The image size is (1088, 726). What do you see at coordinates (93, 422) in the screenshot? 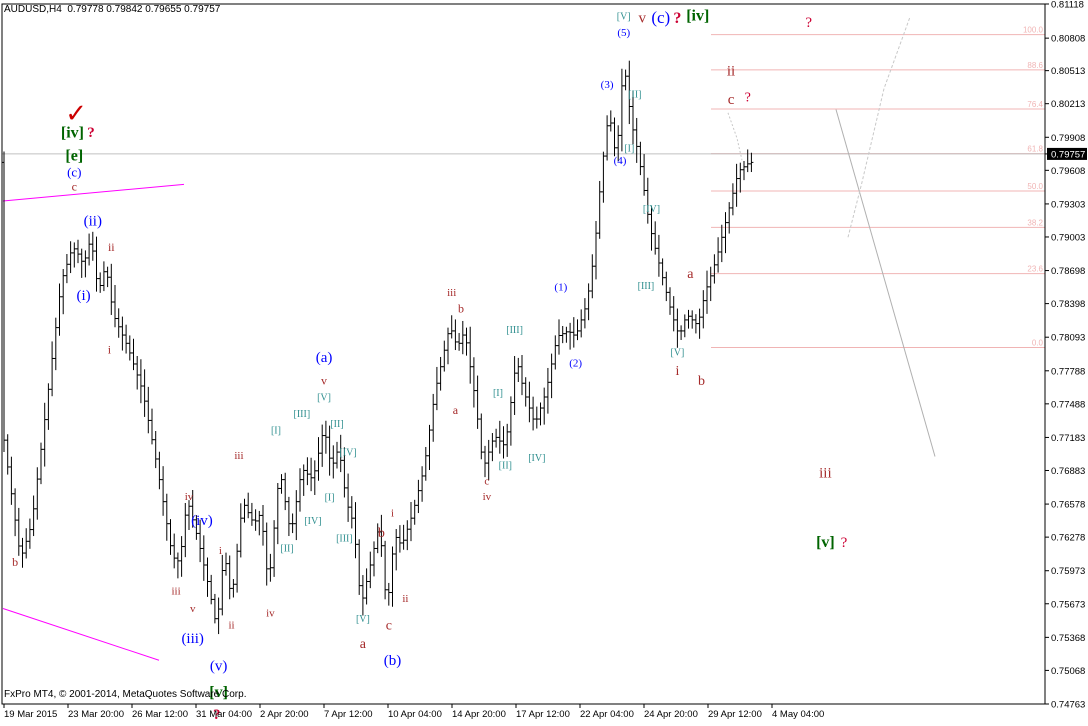
I see `channel-lines` at bounding box center [93, 422].